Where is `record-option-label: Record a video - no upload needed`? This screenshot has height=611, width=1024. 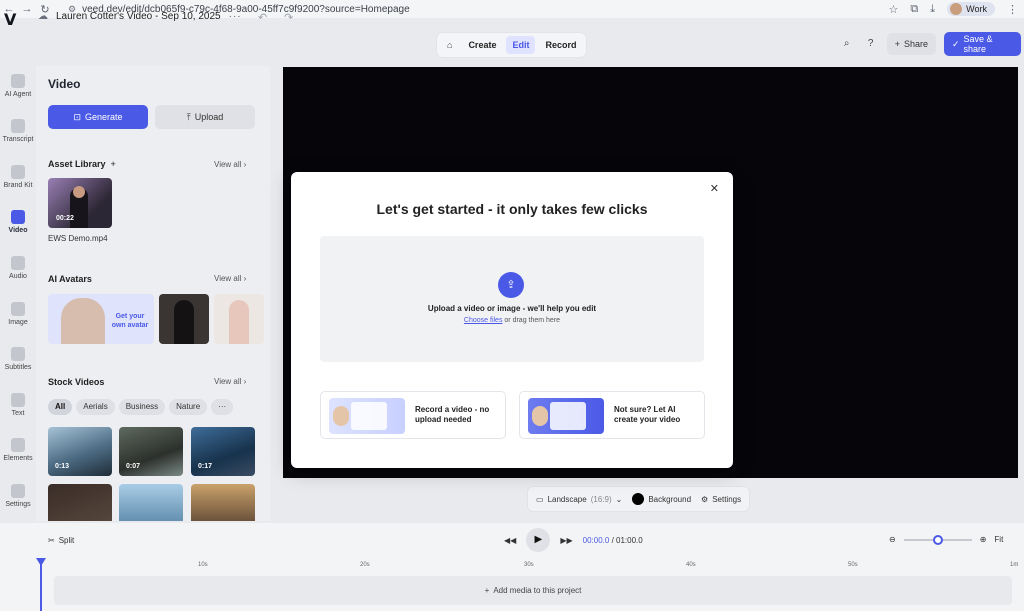
record-option-label: Record a video - no upload needed is located at coordinates (452, 414).